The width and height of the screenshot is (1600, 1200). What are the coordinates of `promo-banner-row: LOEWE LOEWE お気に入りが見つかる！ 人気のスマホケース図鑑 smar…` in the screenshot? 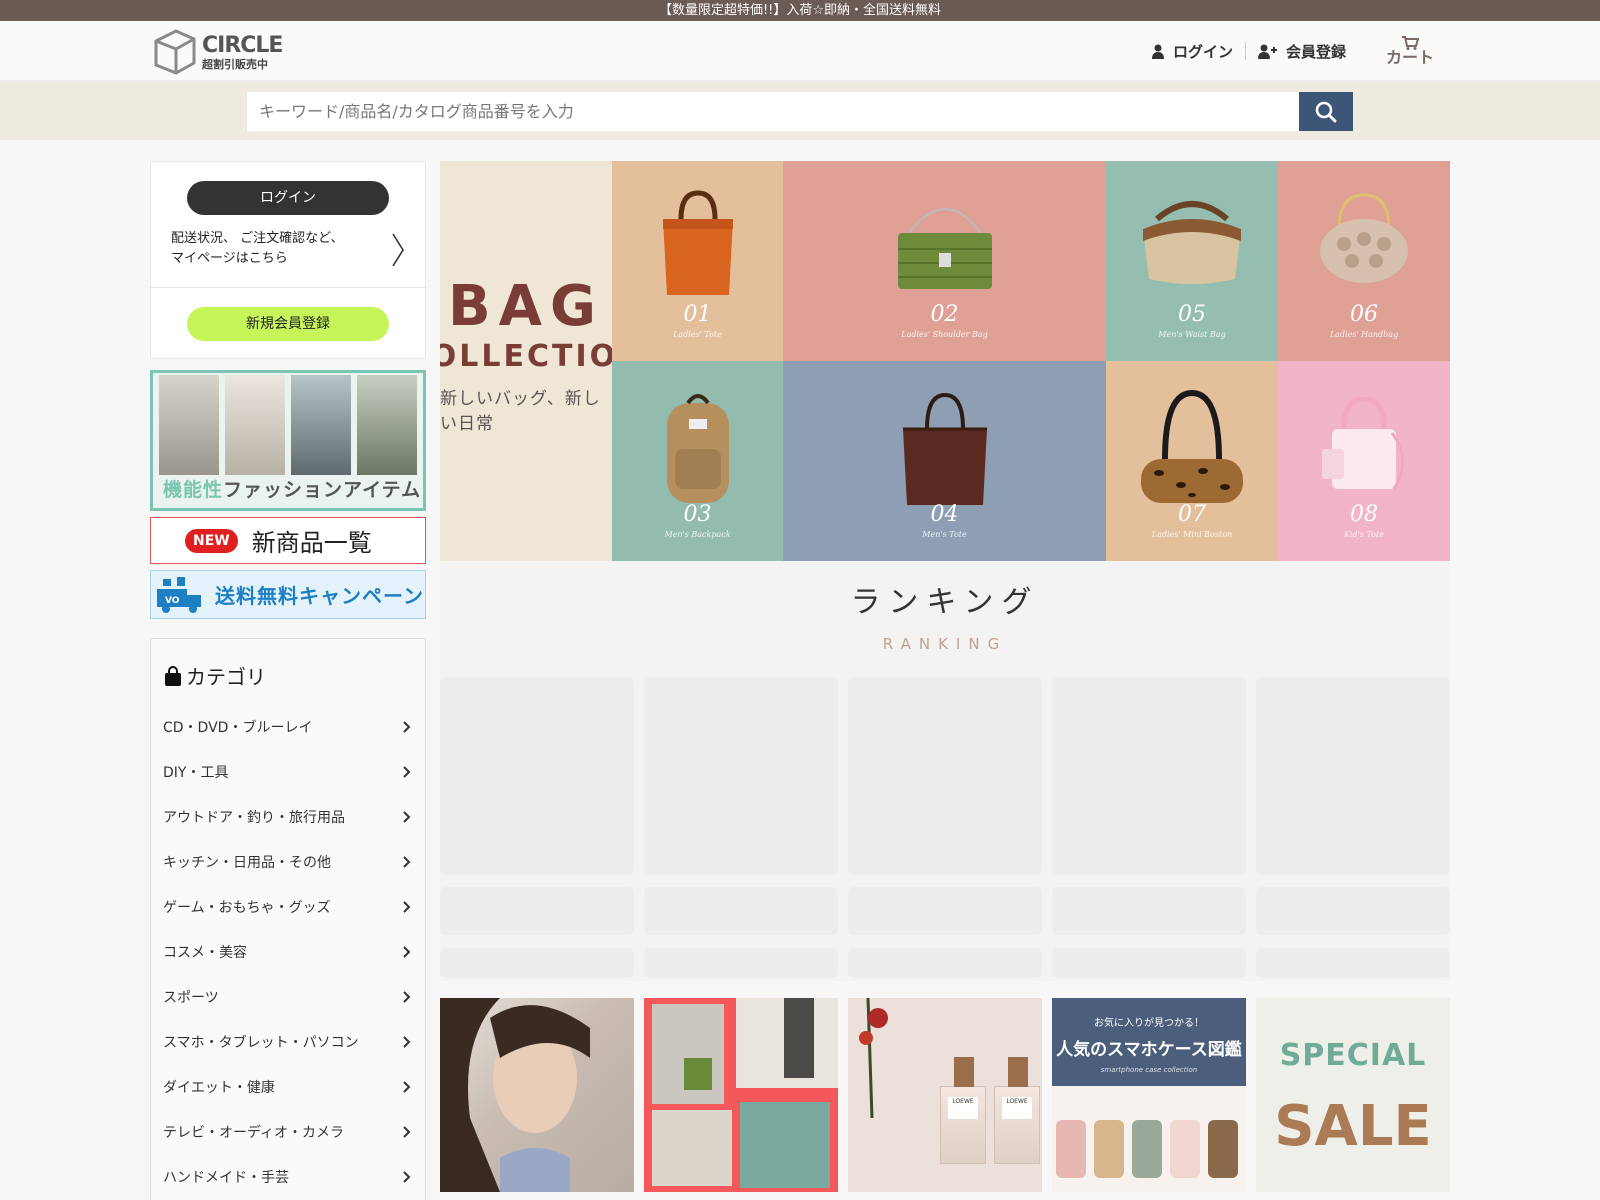 It's located at (945, 1095).